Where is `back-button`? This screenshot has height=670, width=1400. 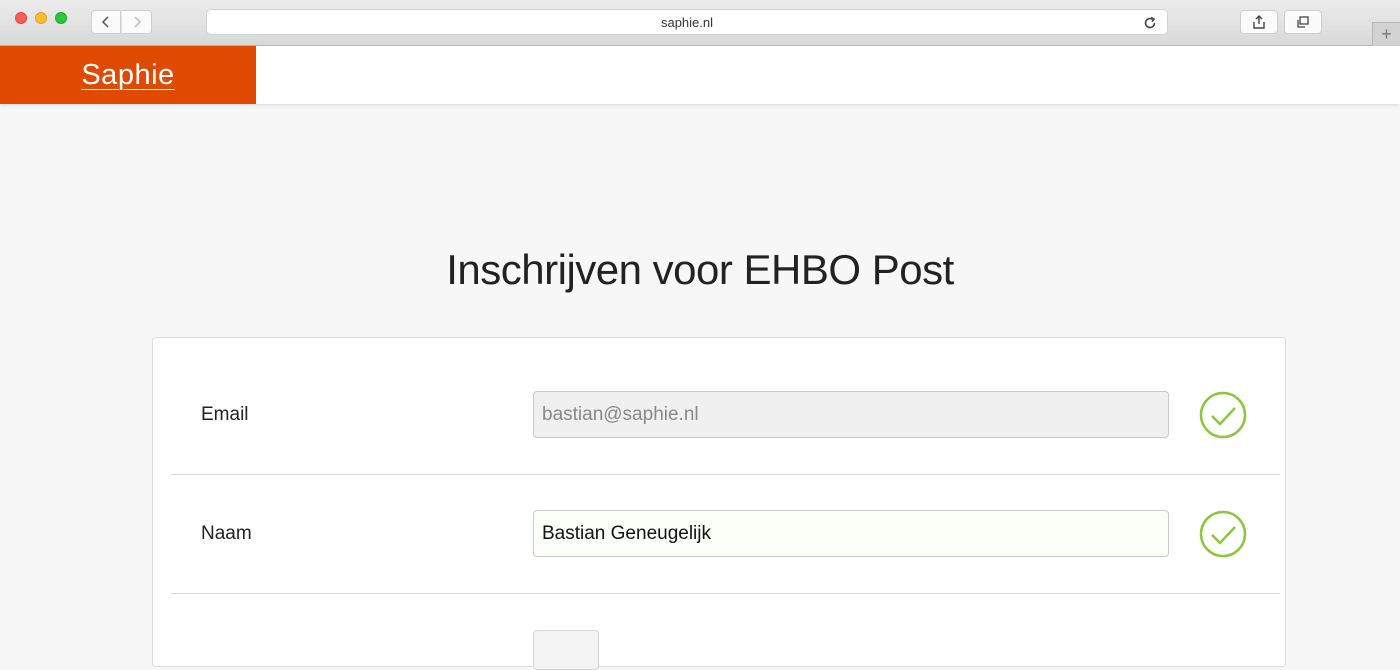 back-button is located at coordinates (106, 22).